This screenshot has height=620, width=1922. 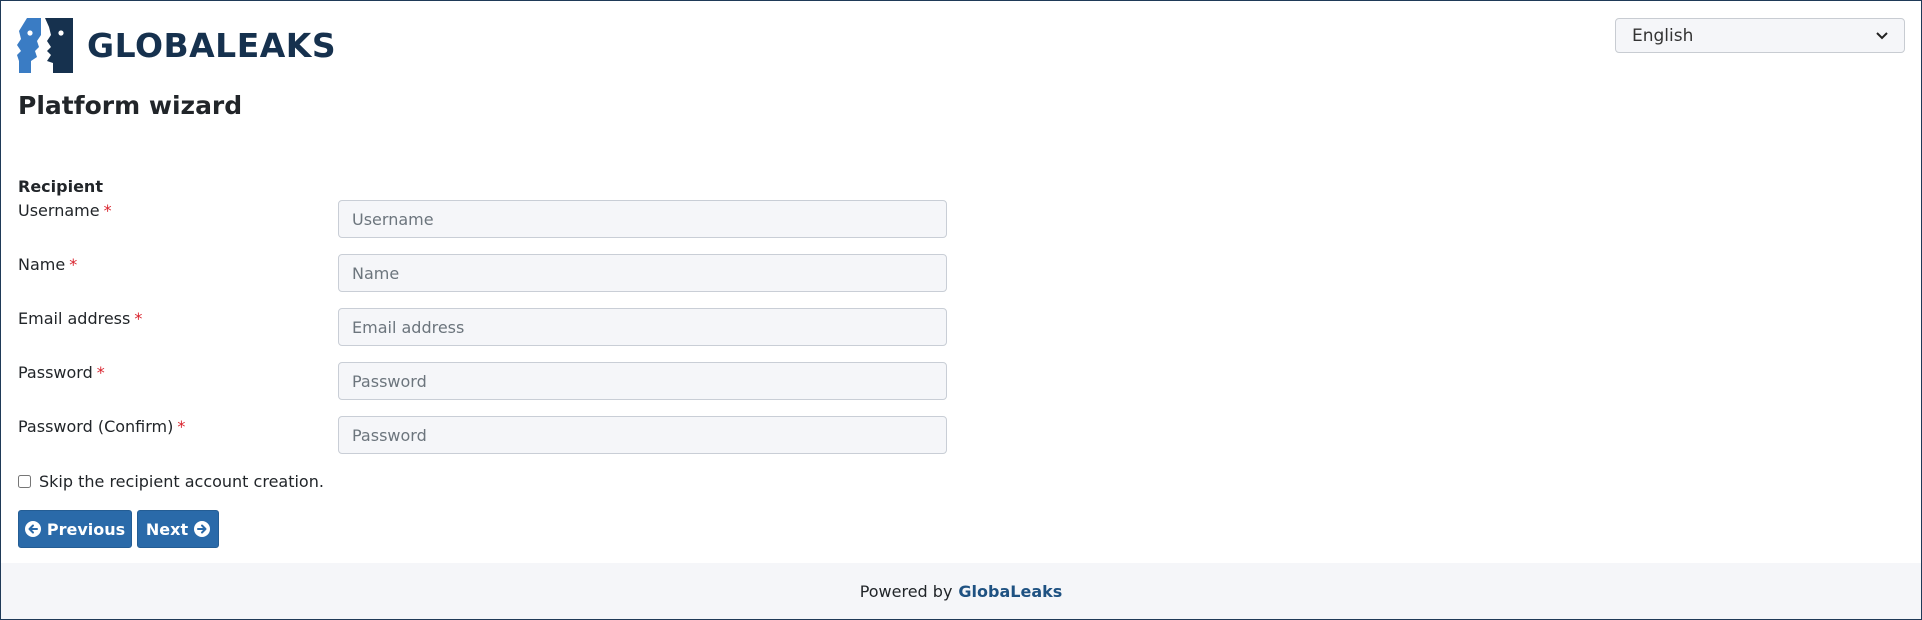 What do you see at coordinates (42, 264) in the screenshot?
I see `name-label-text: Name` at bounding box center [42, 264].